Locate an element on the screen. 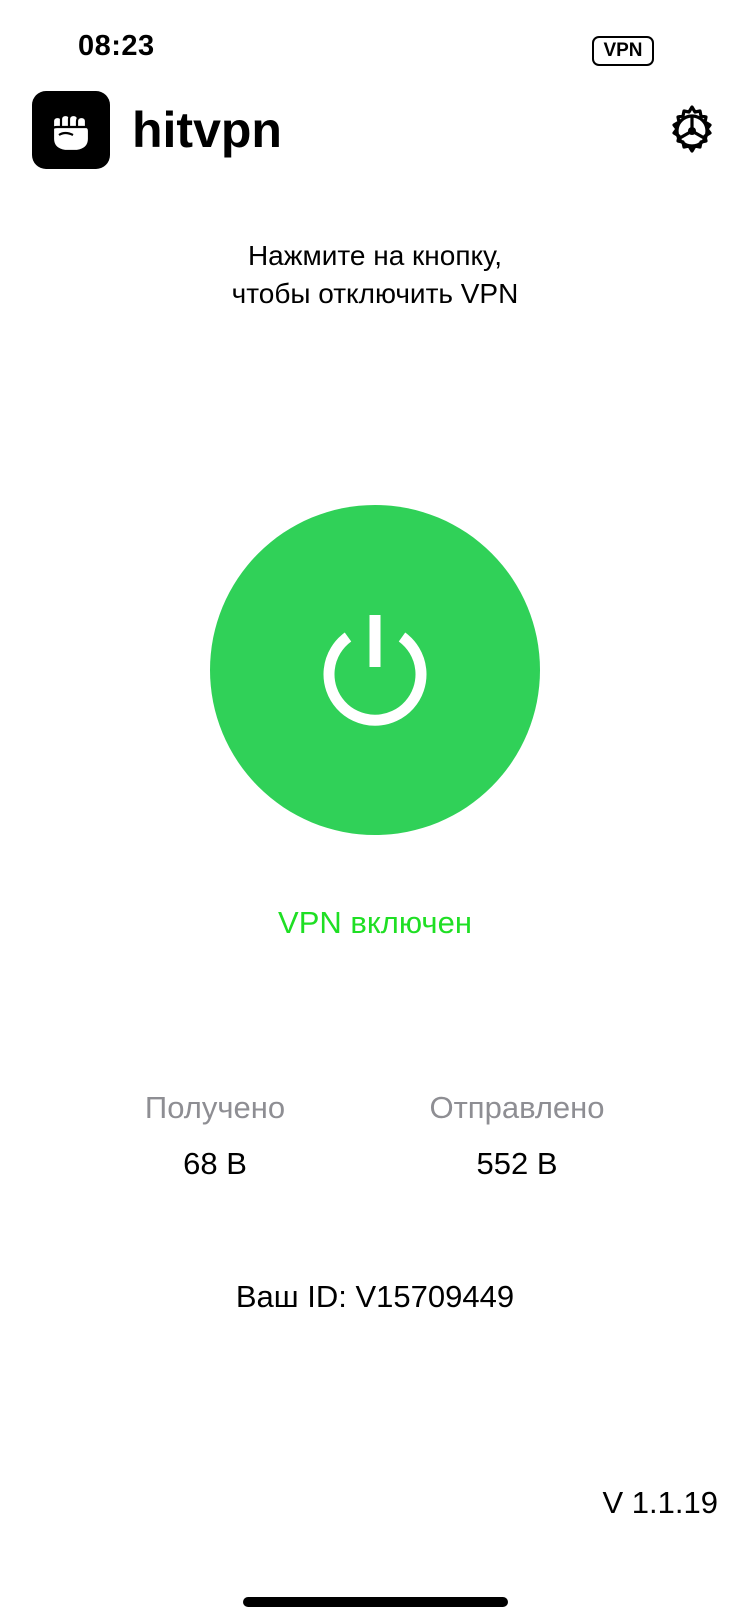 Image resolution: width=750 pixels, height=1621 pixels. user-id: Ваш ID: V15709449 is located at coordinates (375, 1296).